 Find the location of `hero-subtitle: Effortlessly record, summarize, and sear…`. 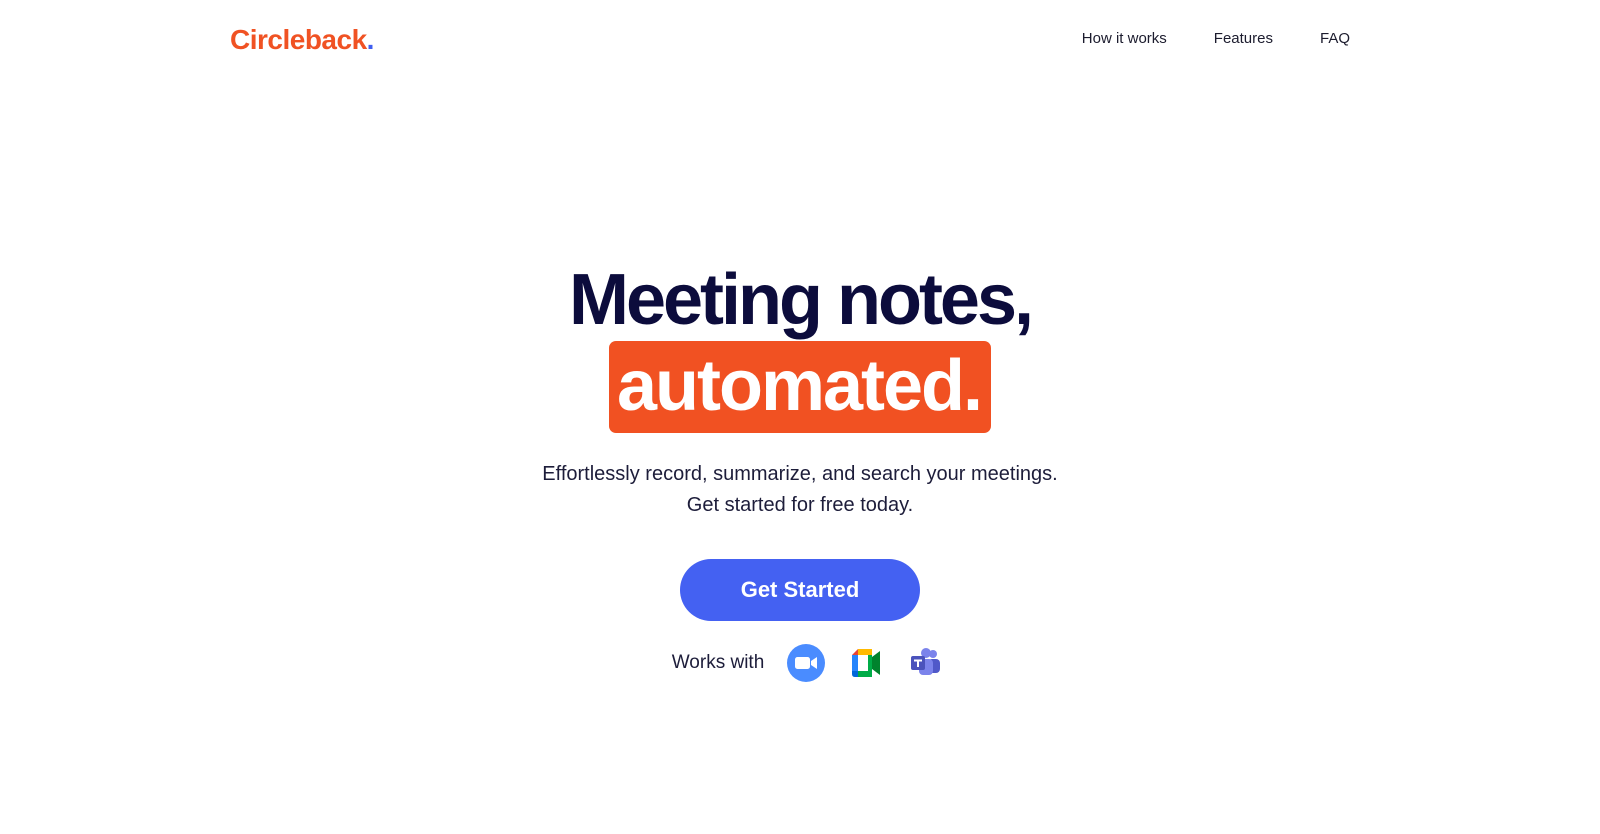

hero-subtitle: Effortlessly record, summarize, and sear… is located at coordinates (800, 490).